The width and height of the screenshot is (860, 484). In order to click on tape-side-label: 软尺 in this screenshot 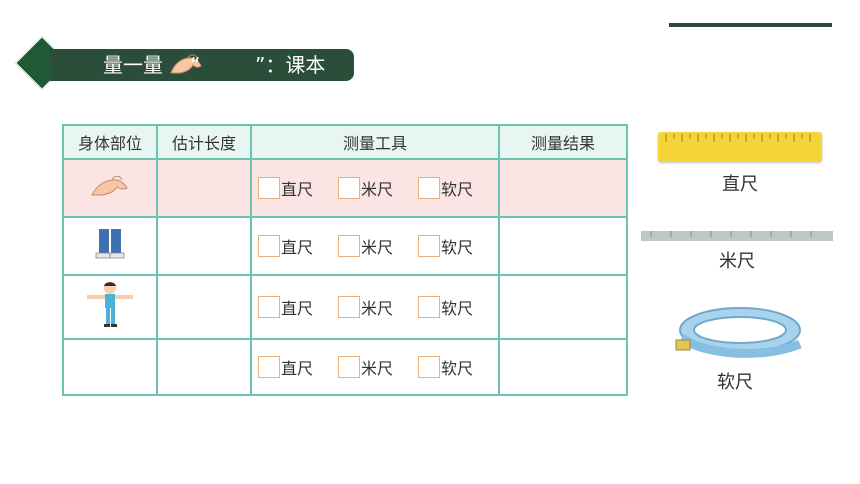, I will do `click(735, 382)`.